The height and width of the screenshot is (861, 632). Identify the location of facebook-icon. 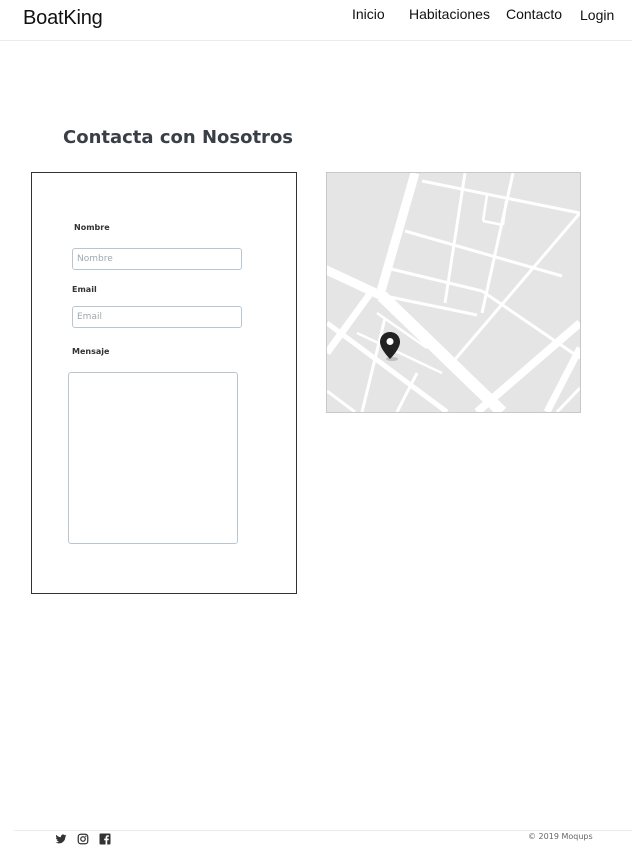
(105, 839).